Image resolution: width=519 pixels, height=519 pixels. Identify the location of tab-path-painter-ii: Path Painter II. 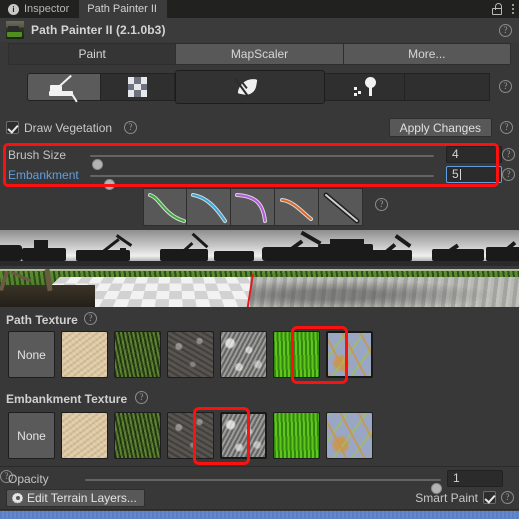
(123, 9).